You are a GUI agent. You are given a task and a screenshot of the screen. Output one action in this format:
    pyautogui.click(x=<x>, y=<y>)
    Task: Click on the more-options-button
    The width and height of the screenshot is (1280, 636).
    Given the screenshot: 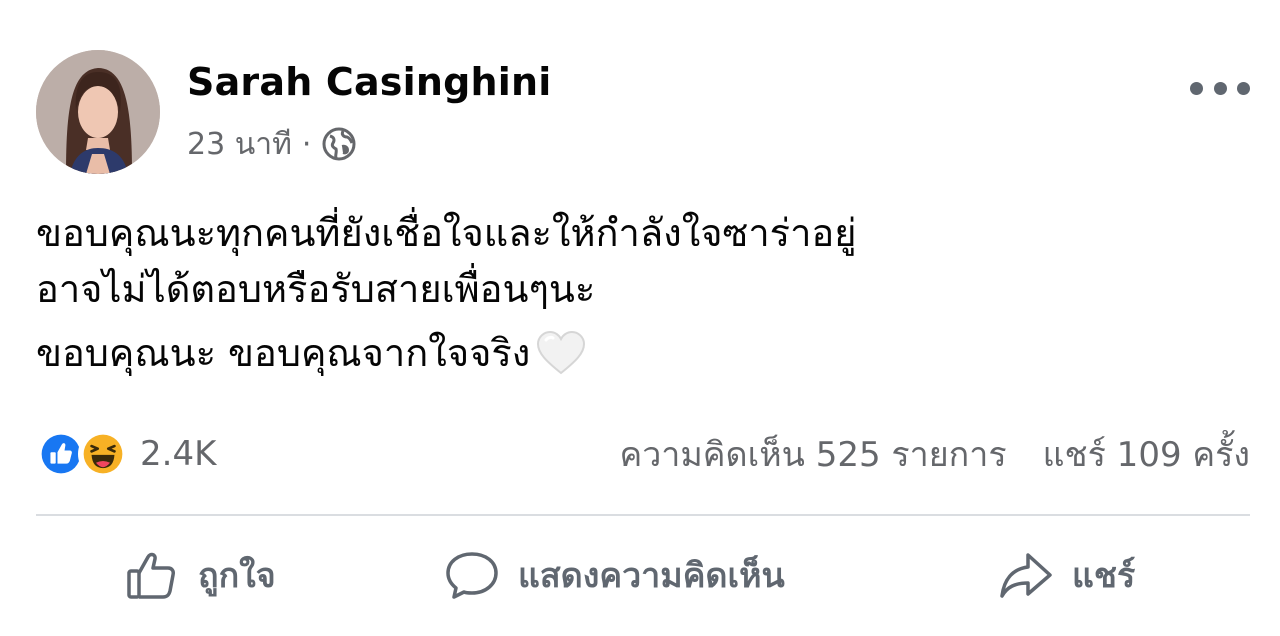 What is the action you would take?
    pyautogui.click(x=1220, y=88)
    